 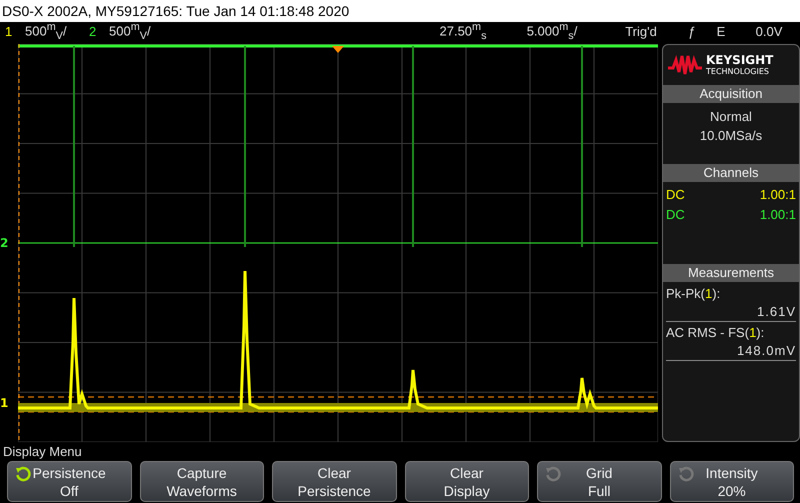 I want to click on waveform-logo-icon, so click(x=685, y=65).